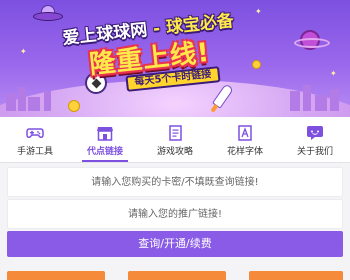 The image size is (350, 280). I want to click on nav-item-label: 手游工具, so click(34, 152).